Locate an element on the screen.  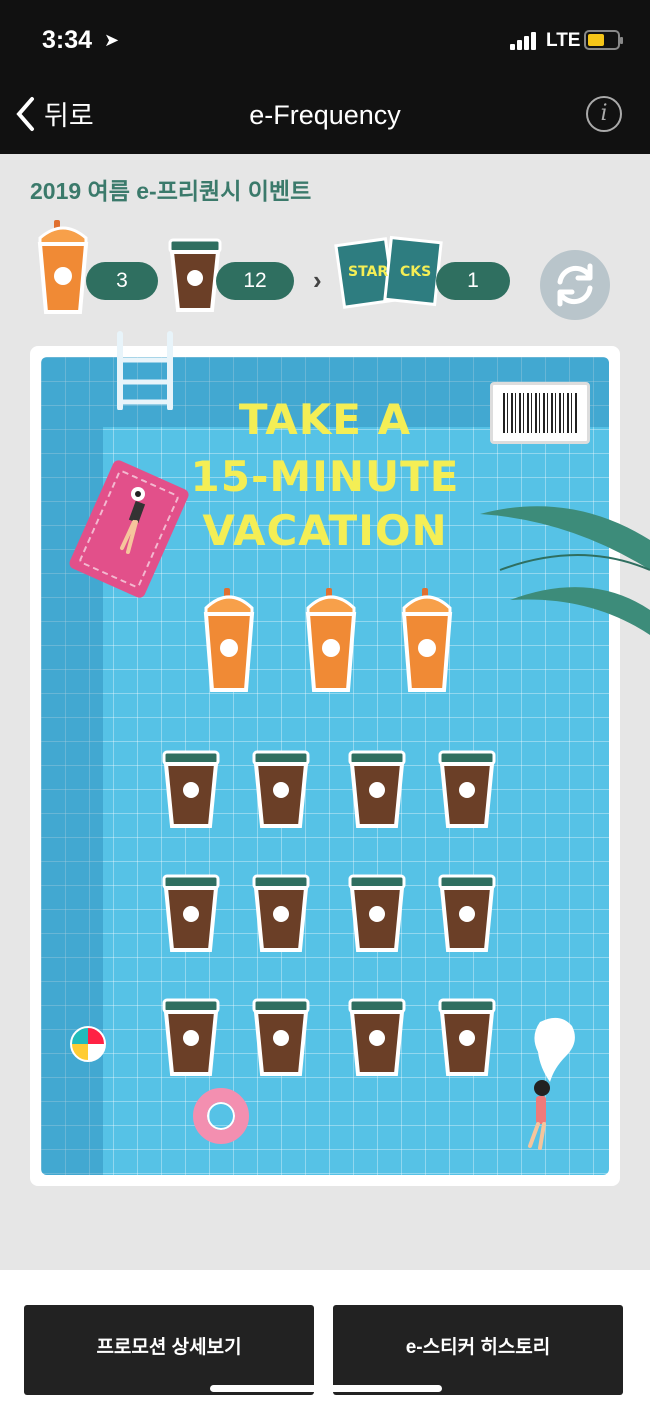
barcode-button is located at coordinates (540, 413).